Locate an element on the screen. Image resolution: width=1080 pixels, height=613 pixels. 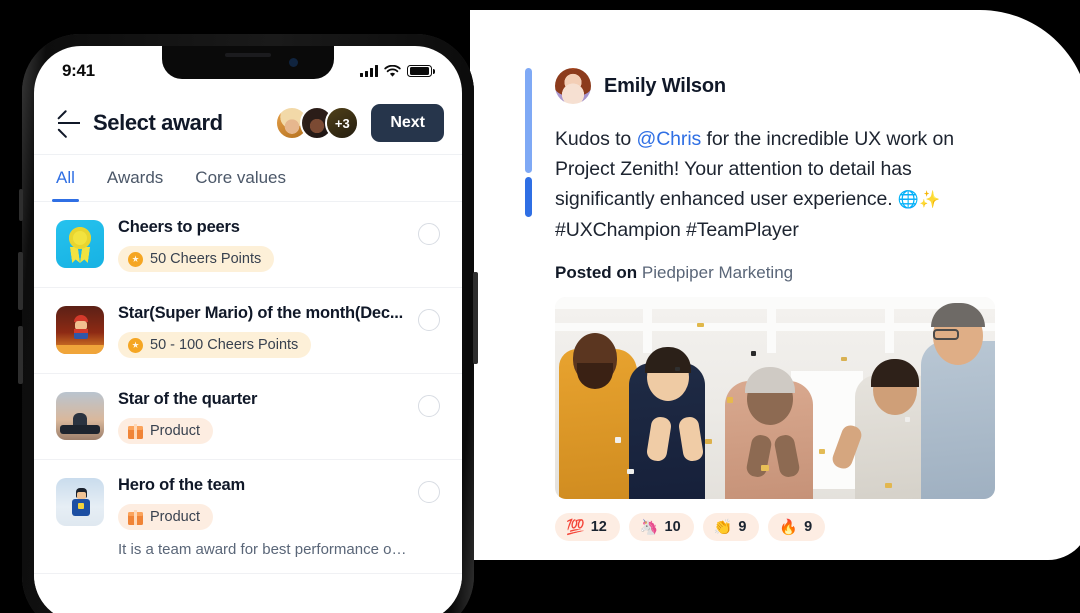
tab-all: All is located at coordinates (65, 178).